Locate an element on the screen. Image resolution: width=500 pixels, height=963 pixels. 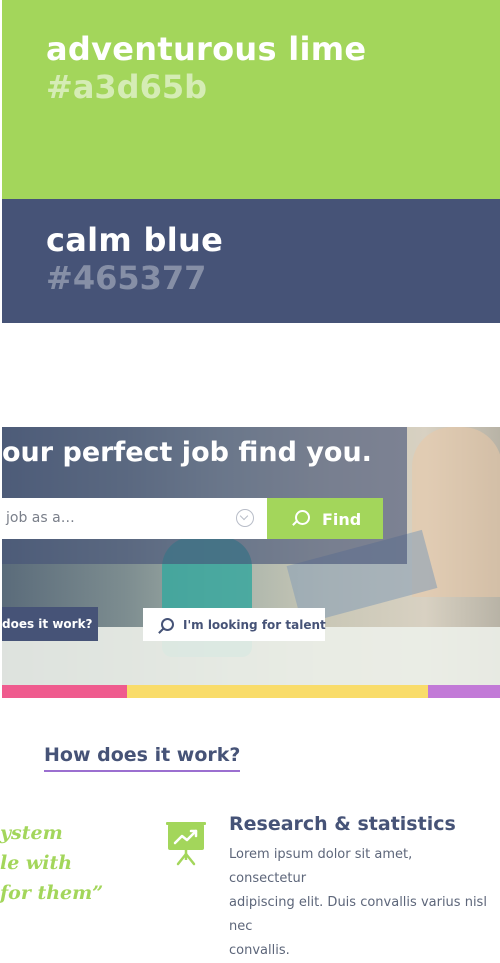
find-button: Find is located at coordinates (325, 518).